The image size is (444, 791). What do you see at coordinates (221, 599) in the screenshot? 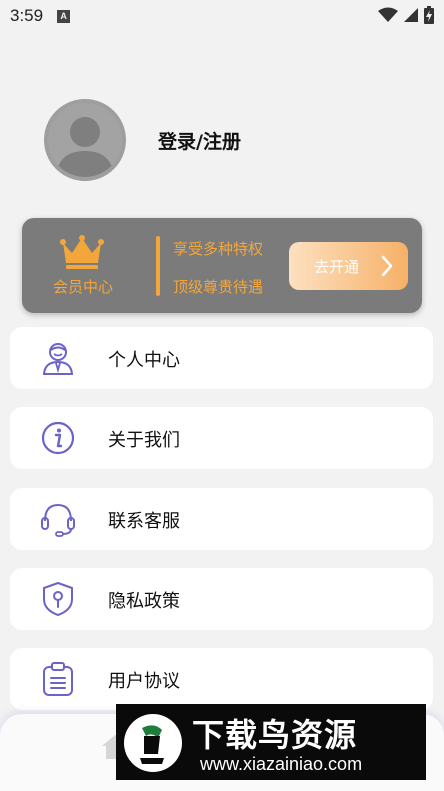
I see `menu-item-privacy-policy: 隐私政策` at bounding box center [221, 599].